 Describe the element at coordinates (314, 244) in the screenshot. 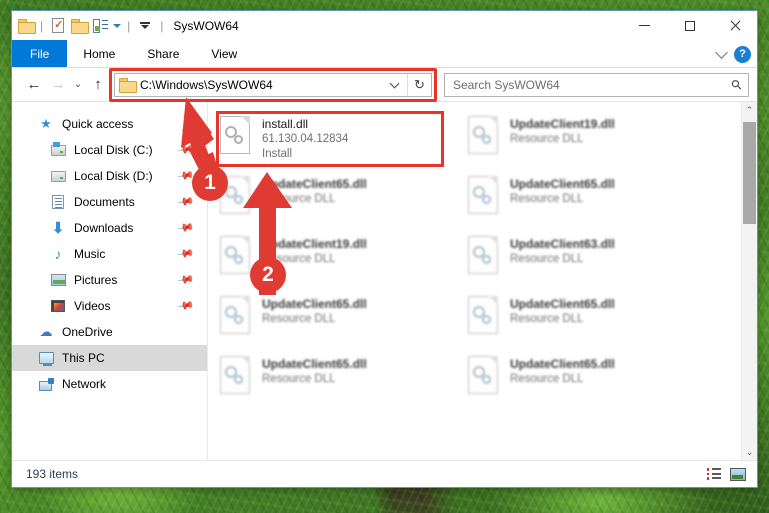

I see `file-name: UpdateClient19.dll` at that location.